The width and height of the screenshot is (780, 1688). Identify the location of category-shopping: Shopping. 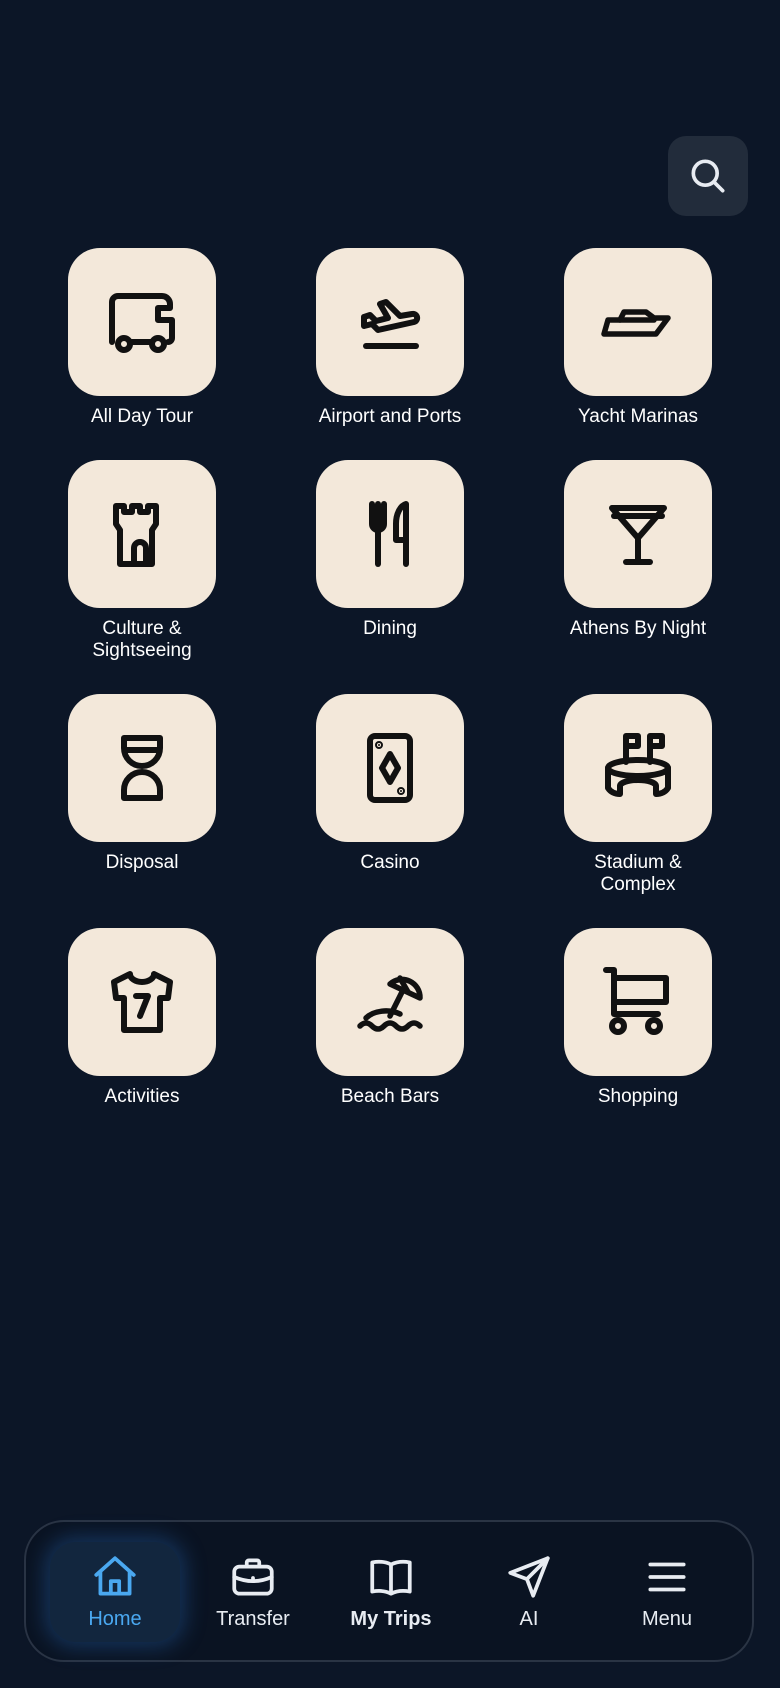
(638, 1018).